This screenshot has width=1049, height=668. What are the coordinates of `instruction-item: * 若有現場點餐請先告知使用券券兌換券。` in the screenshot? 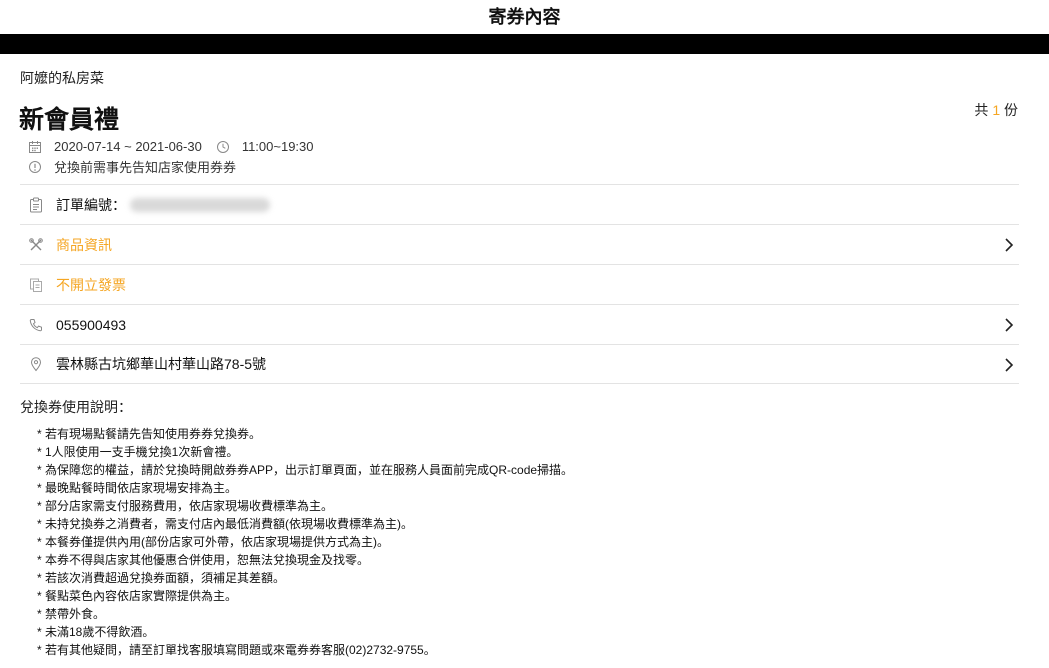 It's located at (149, 434).